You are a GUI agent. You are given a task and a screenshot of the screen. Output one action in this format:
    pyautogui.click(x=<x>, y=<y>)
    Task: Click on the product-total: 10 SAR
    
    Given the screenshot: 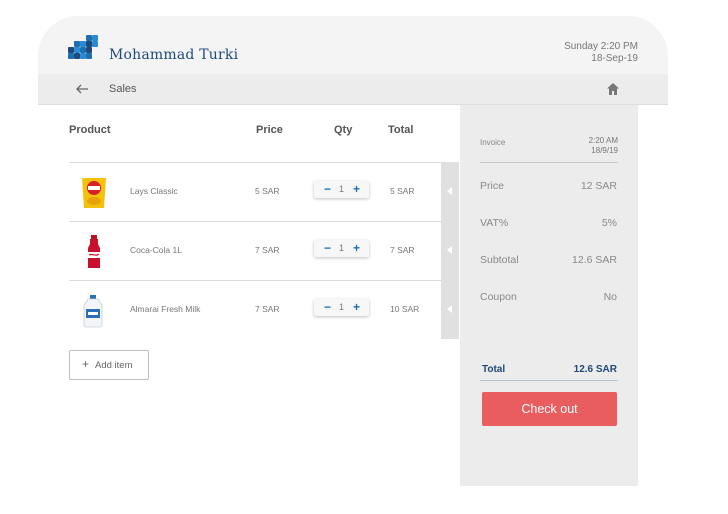 What is the action you would take?
    pyautogui.click(x=405, y=309)
    